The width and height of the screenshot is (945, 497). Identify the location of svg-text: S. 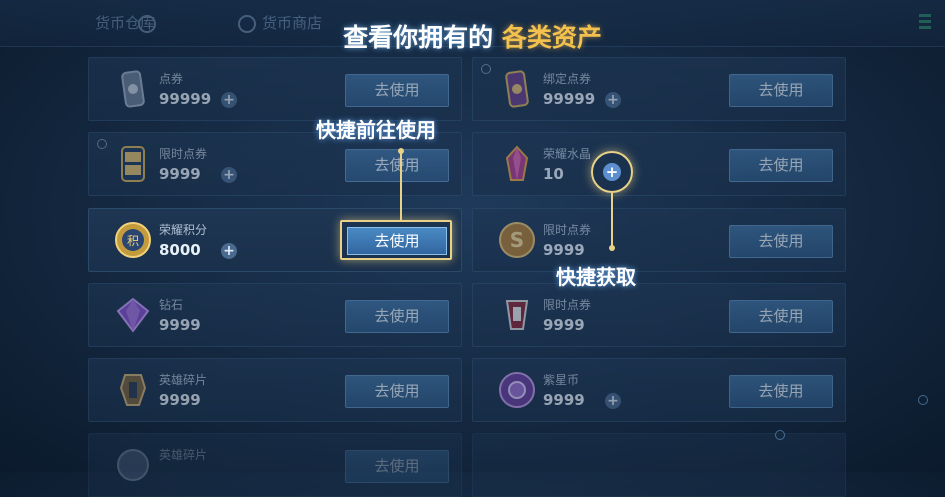
(517, 240).